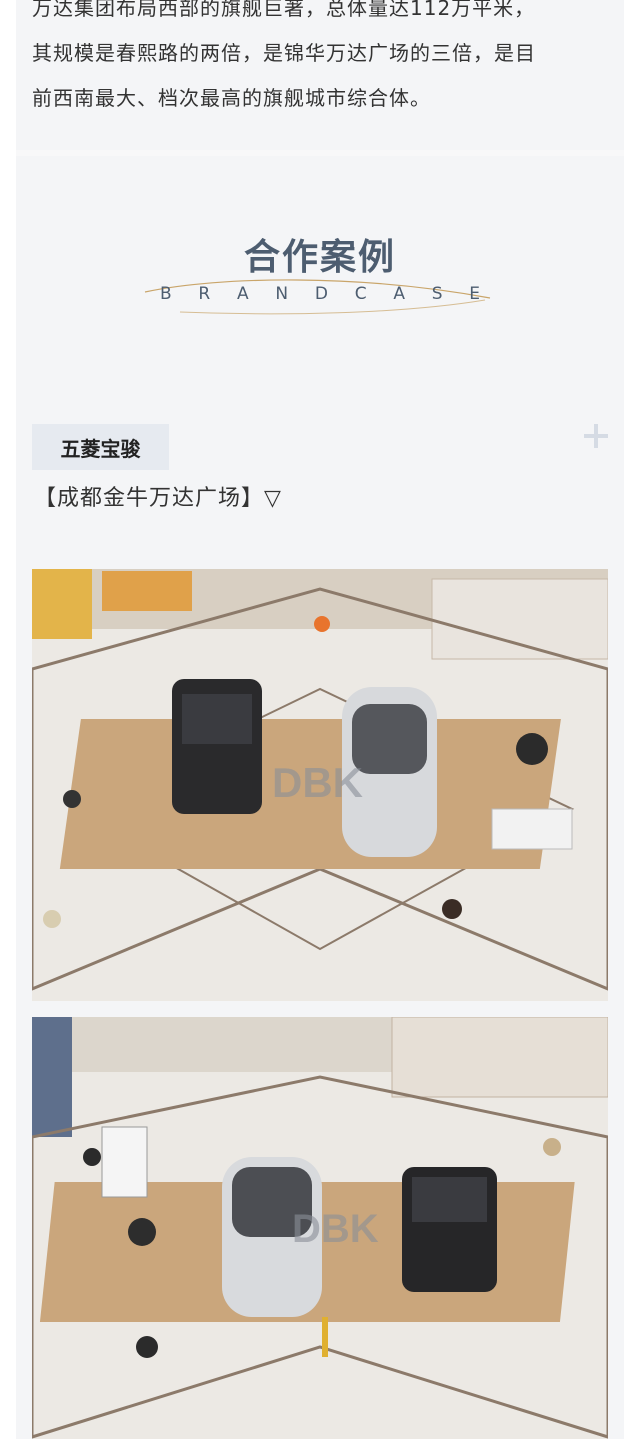 The image size is (640, 1439). Describe the element at coordinates (282, 294) in the screenshot. I see `subtitle-letter: N` at that location.